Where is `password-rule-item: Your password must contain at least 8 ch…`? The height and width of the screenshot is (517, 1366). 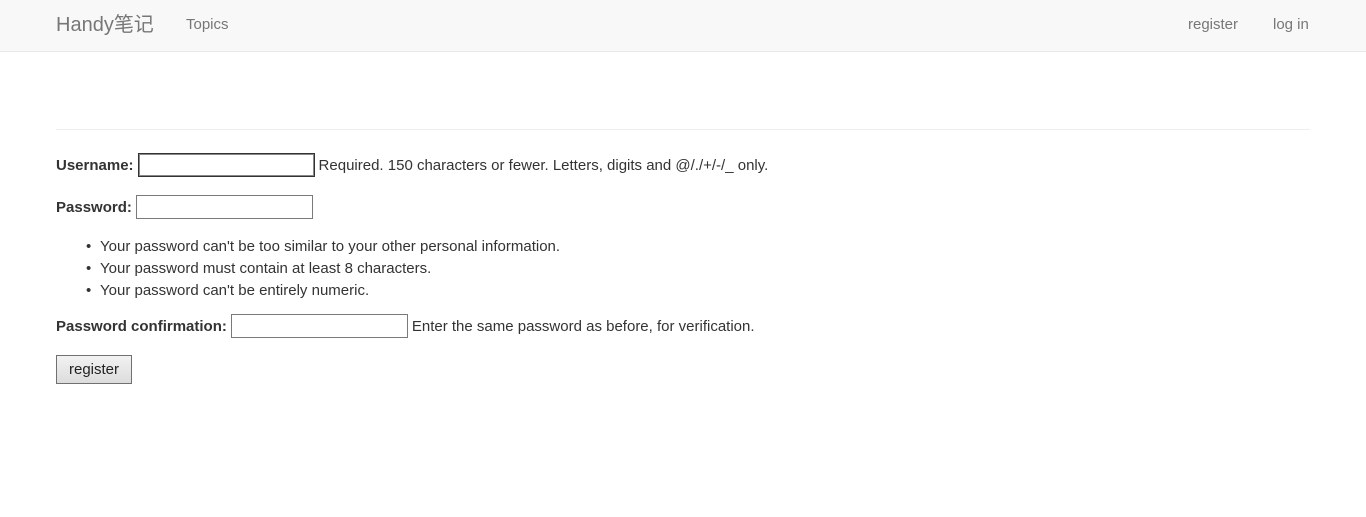 password-rule-item: Your password must contain at least 8 ch… is located at coordinates (323, 269).